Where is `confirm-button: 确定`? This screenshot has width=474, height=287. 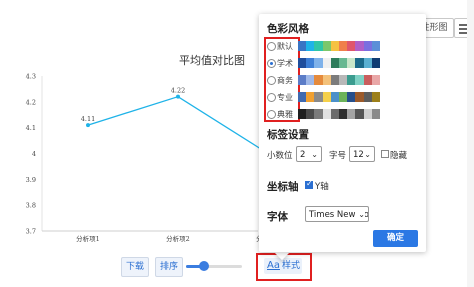
confirm-button: 确定 is located at coordinates (395, 238).